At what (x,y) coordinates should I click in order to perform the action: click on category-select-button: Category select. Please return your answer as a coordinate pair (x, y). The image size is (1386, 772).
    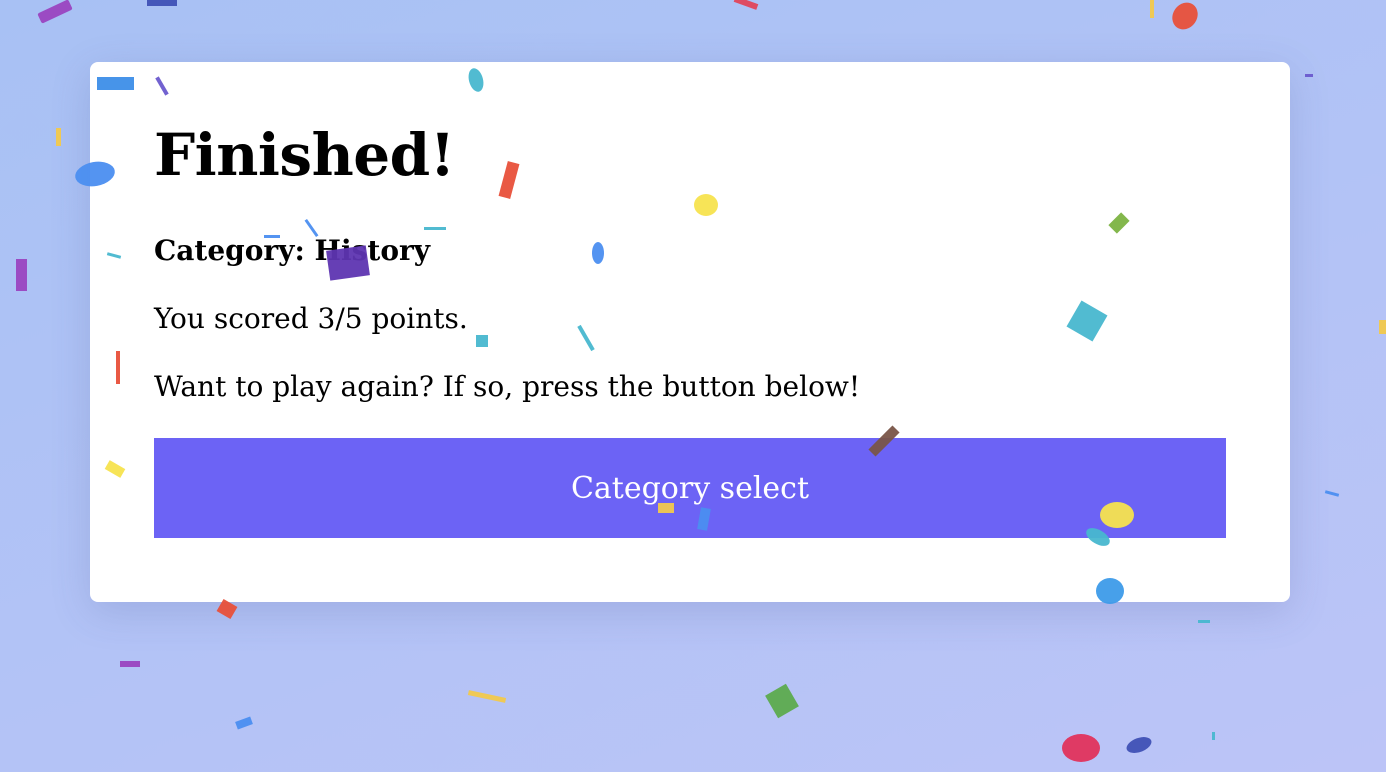
    Looking at the image, I should click on (690, 488).